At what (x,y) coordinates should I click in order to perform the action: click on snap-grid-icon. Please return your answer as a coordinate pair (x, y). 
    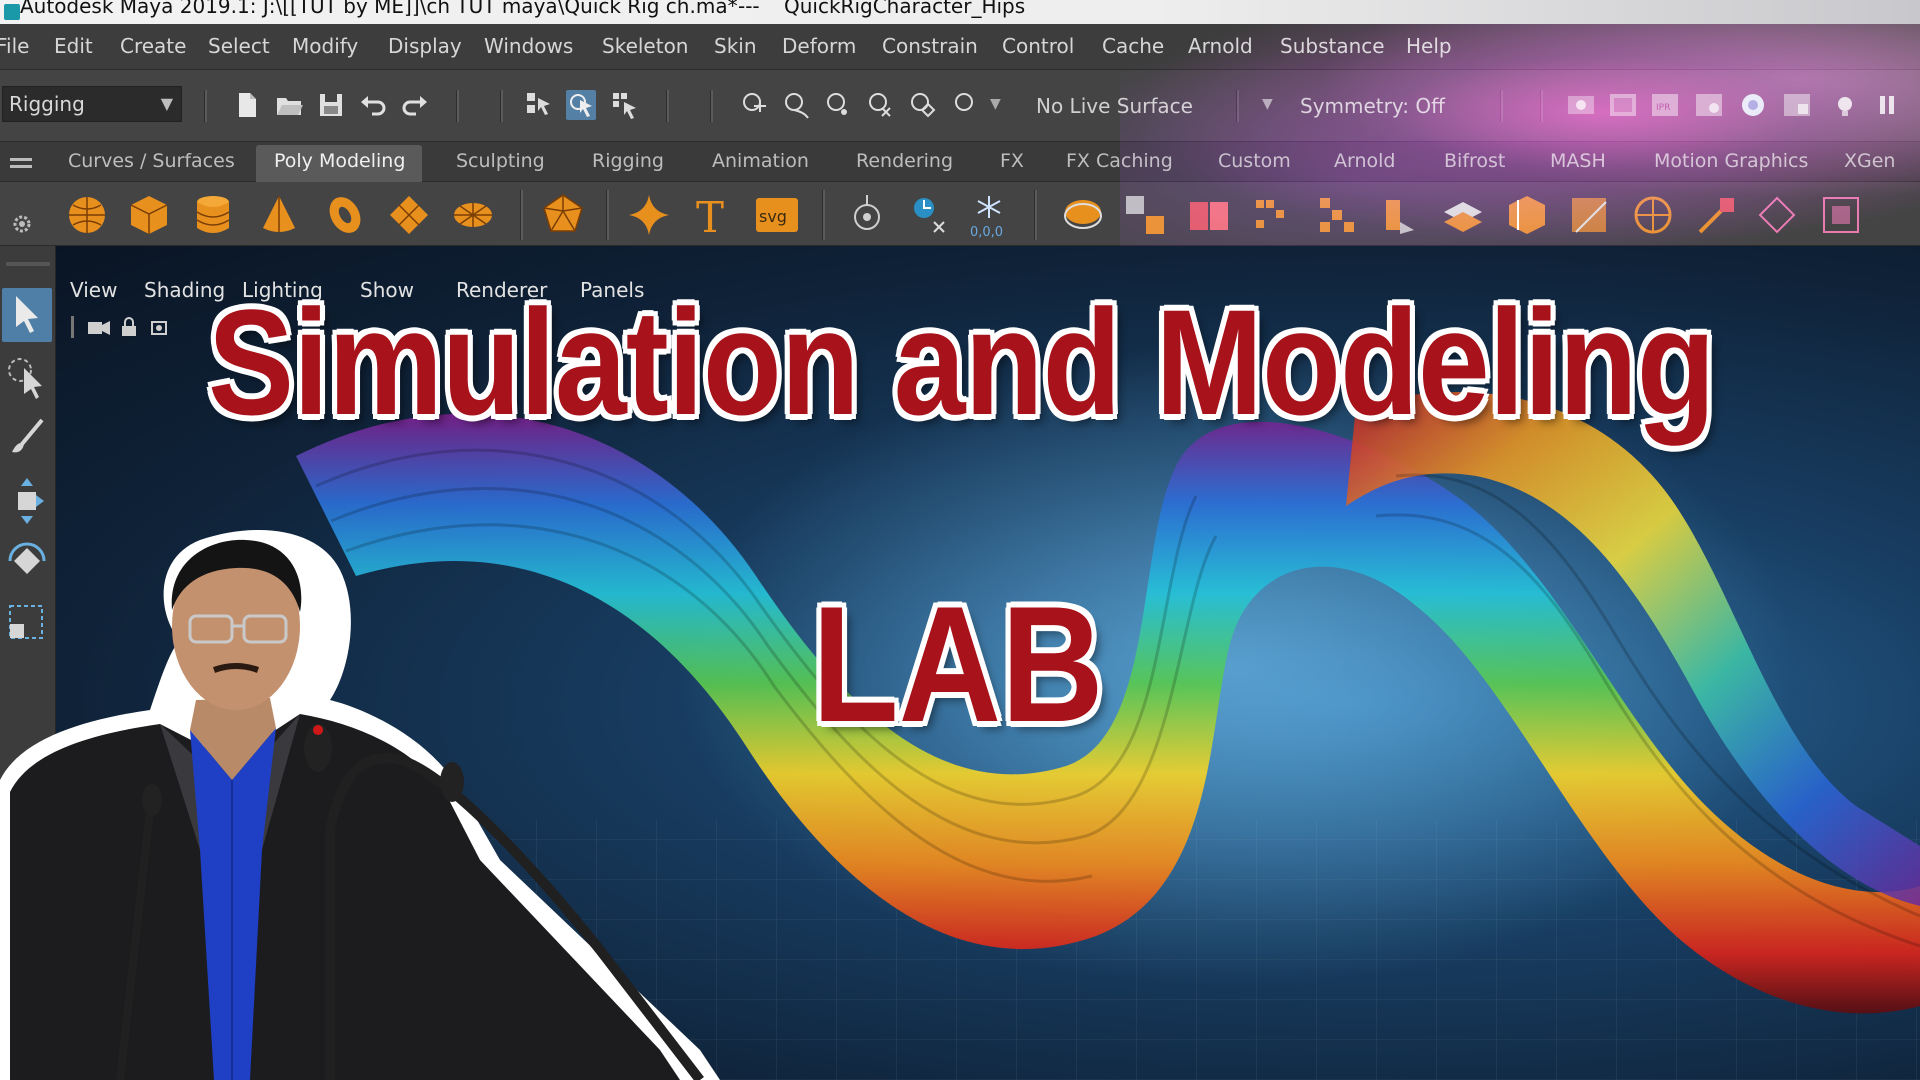
    Looking at the image, I should click on (755, 105).